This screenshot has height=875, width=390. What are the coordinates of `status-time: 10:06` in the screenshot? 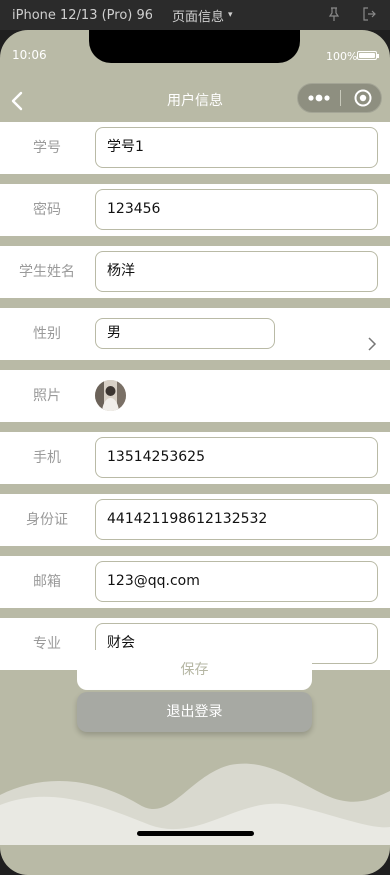 It's located at (29, 55).